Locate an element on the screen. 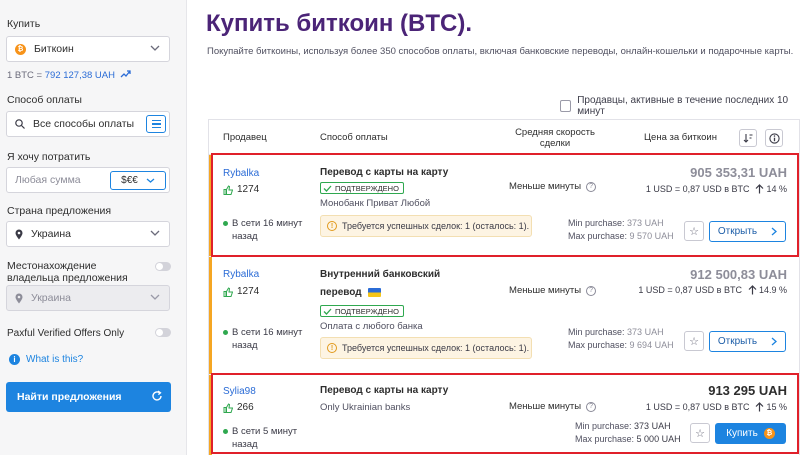  crypto-select: ₿ Биткоин is located at coordinates (88, 49).